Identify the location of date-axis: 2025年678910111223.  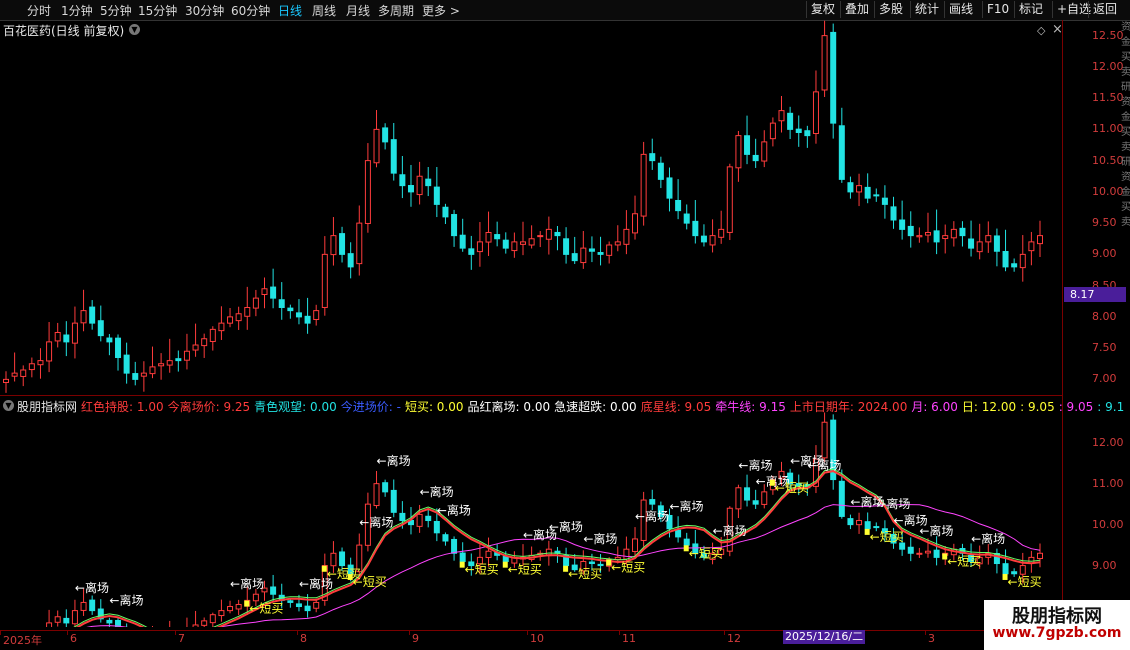
(531, 638).